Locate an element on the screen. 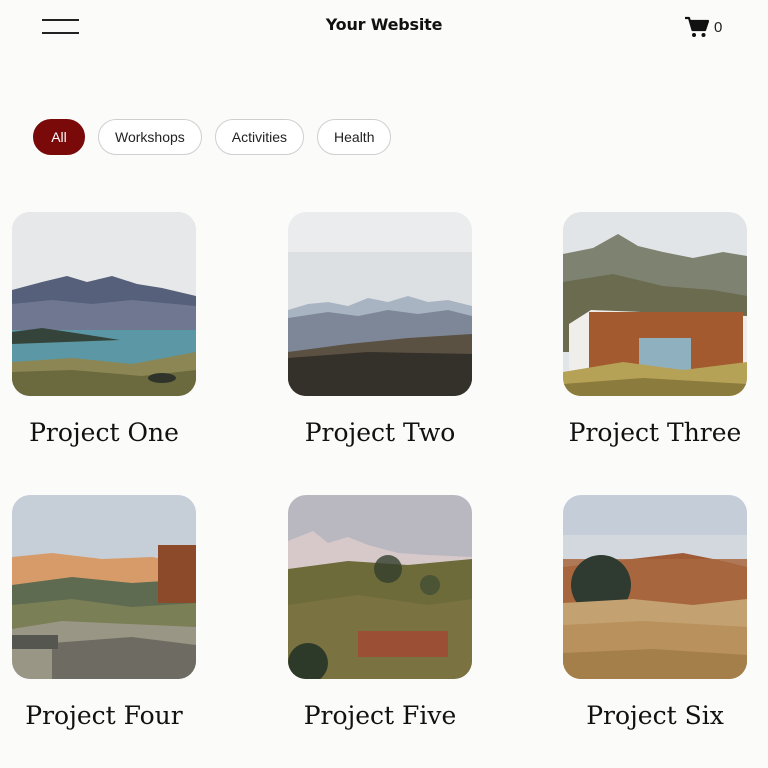 Image resolution: width=768 pixels, height=768 pixels. project-card: Project Three is located at coordinates (655, 329).